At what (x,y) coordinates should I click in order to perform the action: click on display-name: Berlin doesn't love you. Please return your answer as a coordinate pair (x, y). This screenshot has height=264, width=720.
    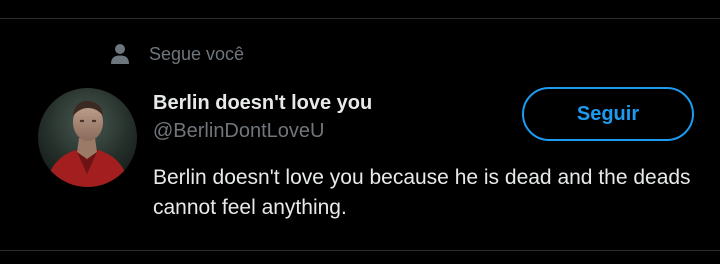
    Looking at the image, I should click on (333, 103).